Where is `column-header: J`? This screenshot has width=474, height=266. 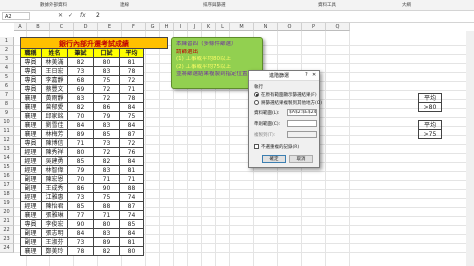 column-header: J is located at coordinates (195, 27).